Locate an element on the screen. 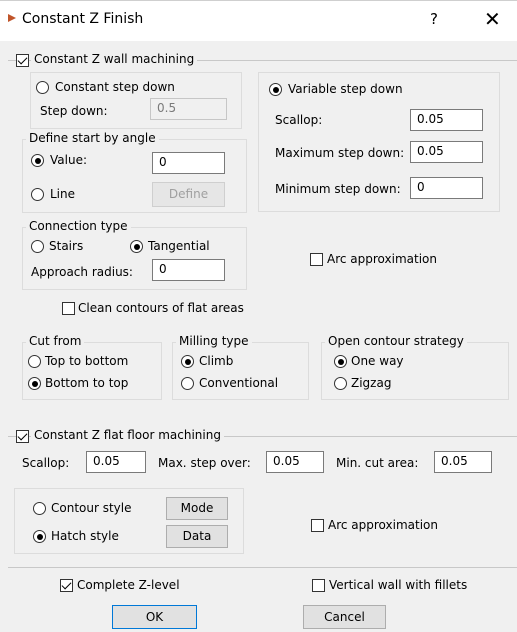  variable-step-down-label: Variable step down is located at coordinates (345, 89).